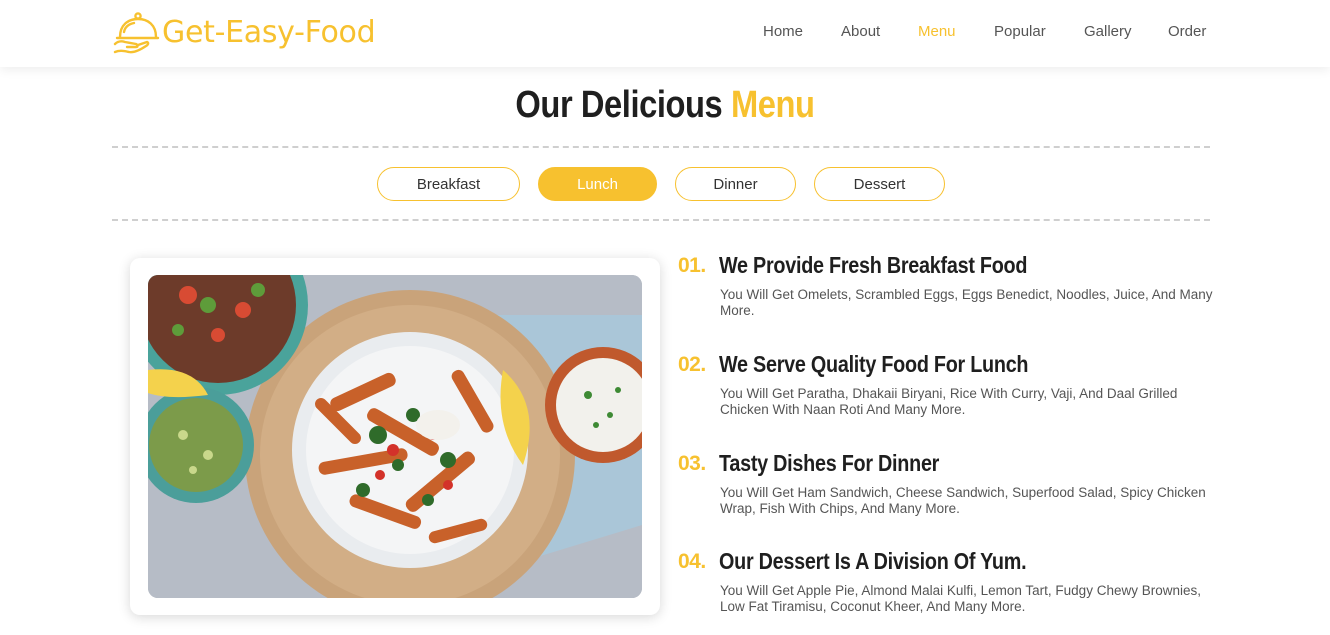  Describe the element at coordinates (1187, 31) in the screenshot. I see `nav-item-order: Order` at that location.